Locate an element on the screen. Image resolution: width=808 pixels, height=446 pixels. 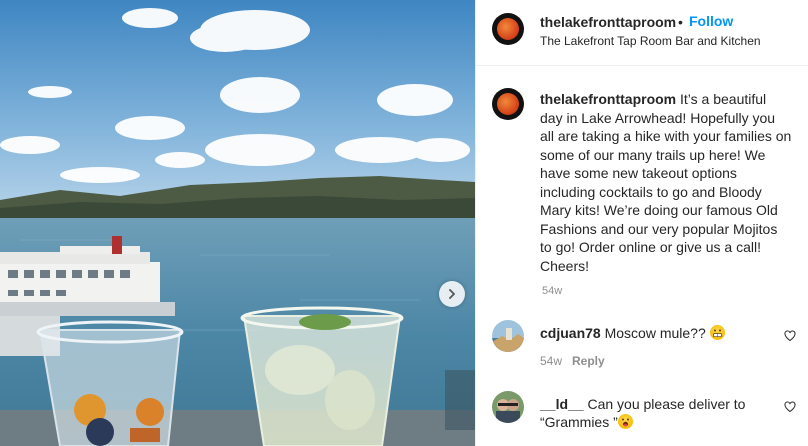
comment-body: Moscow mule?? is located at coordinates (655, 333).